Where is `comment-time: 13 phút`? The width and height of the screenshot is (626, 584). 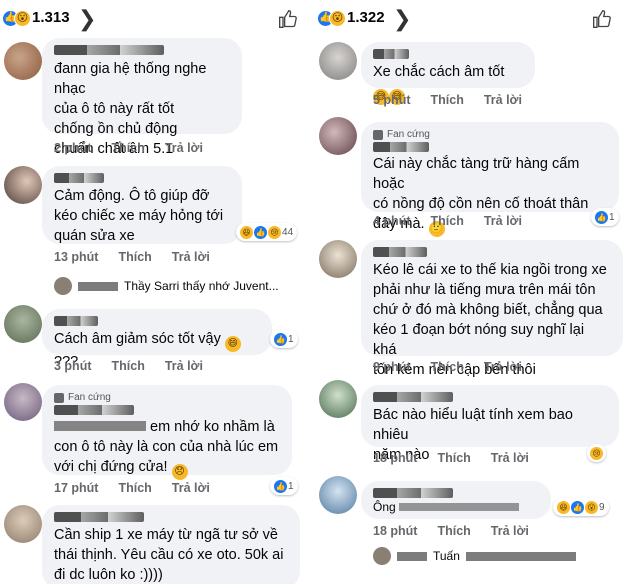 comment-time: 13 phút is located at coordinates (76, 257).